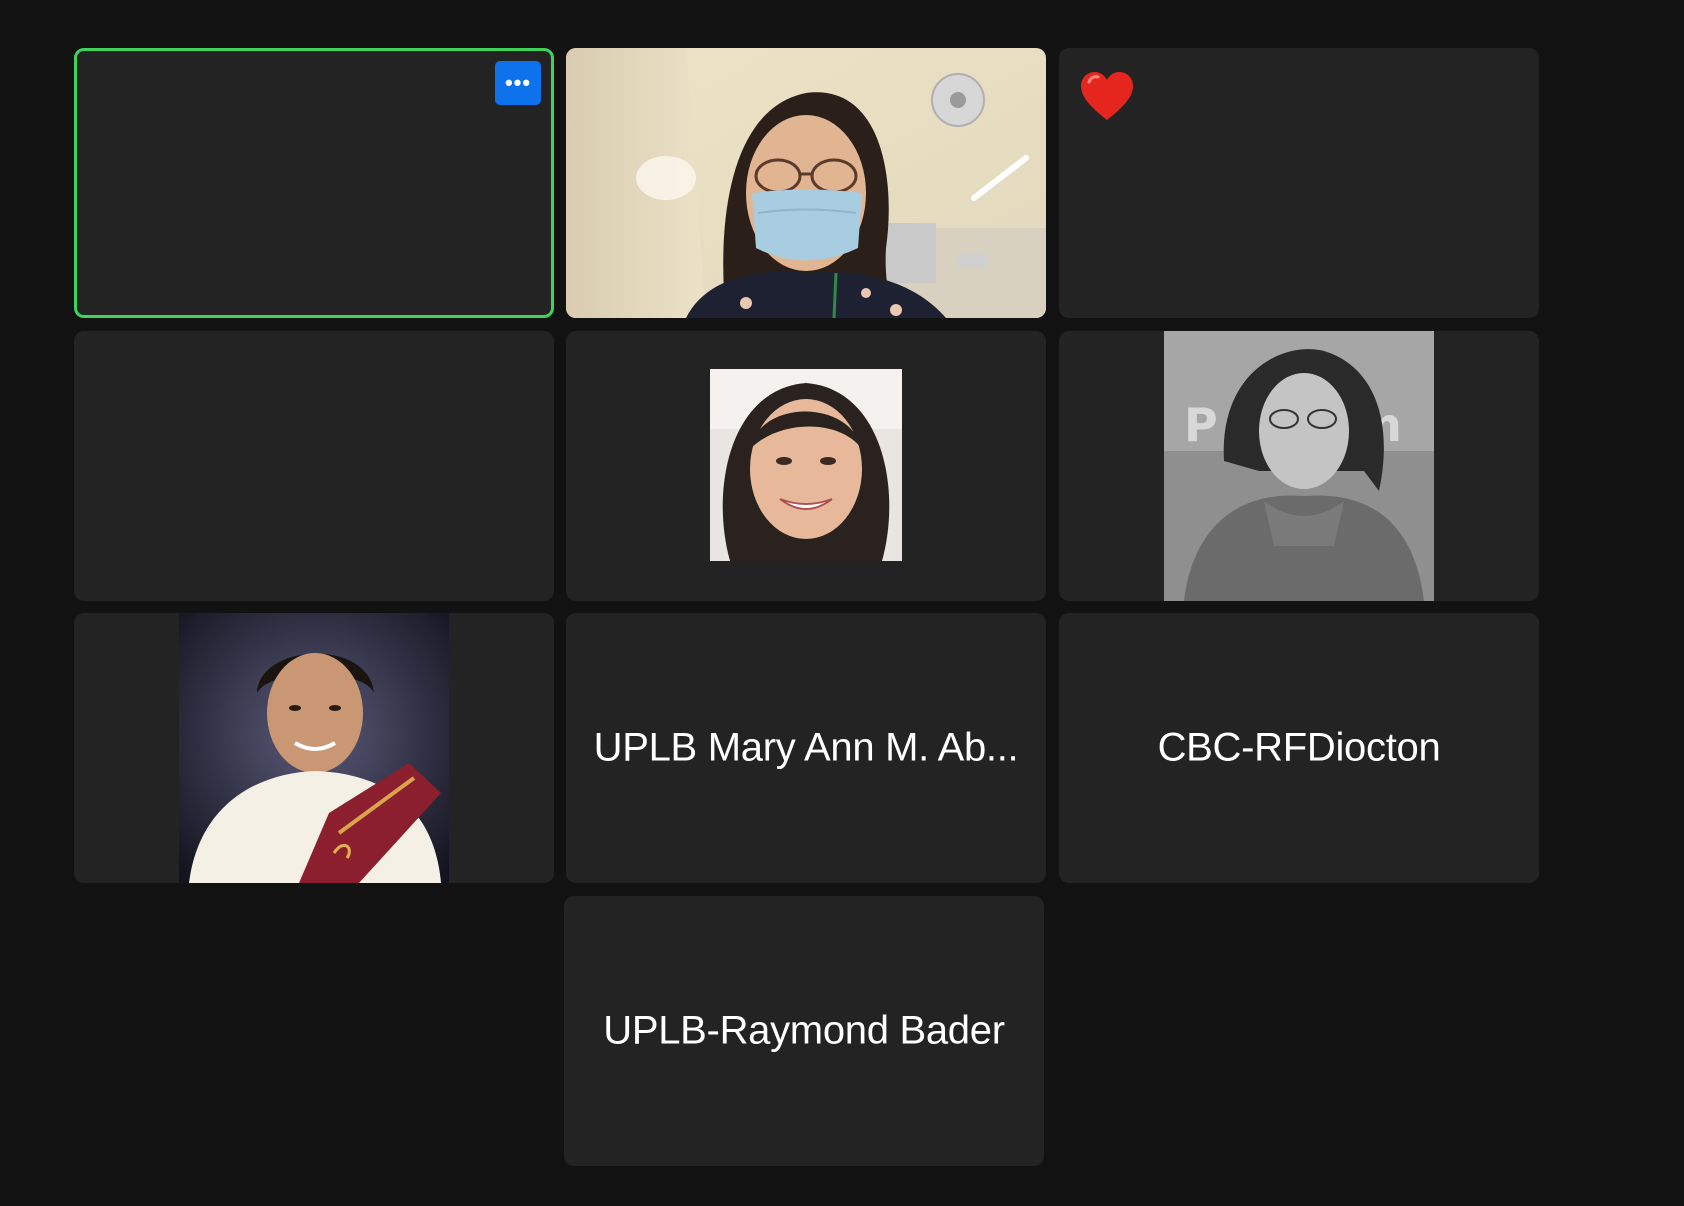  I want to click on participant-tile-name: UPLB-Raymond Bader, so click(804, 1031).